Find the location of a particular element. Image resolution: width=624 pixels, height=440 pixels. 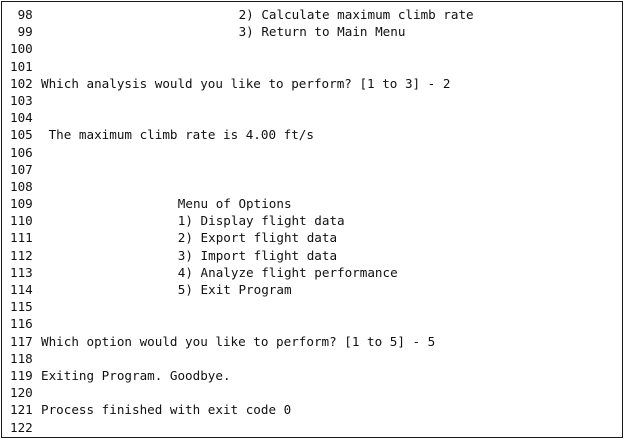

console-line: 116 is located at coordinates (314, 323).